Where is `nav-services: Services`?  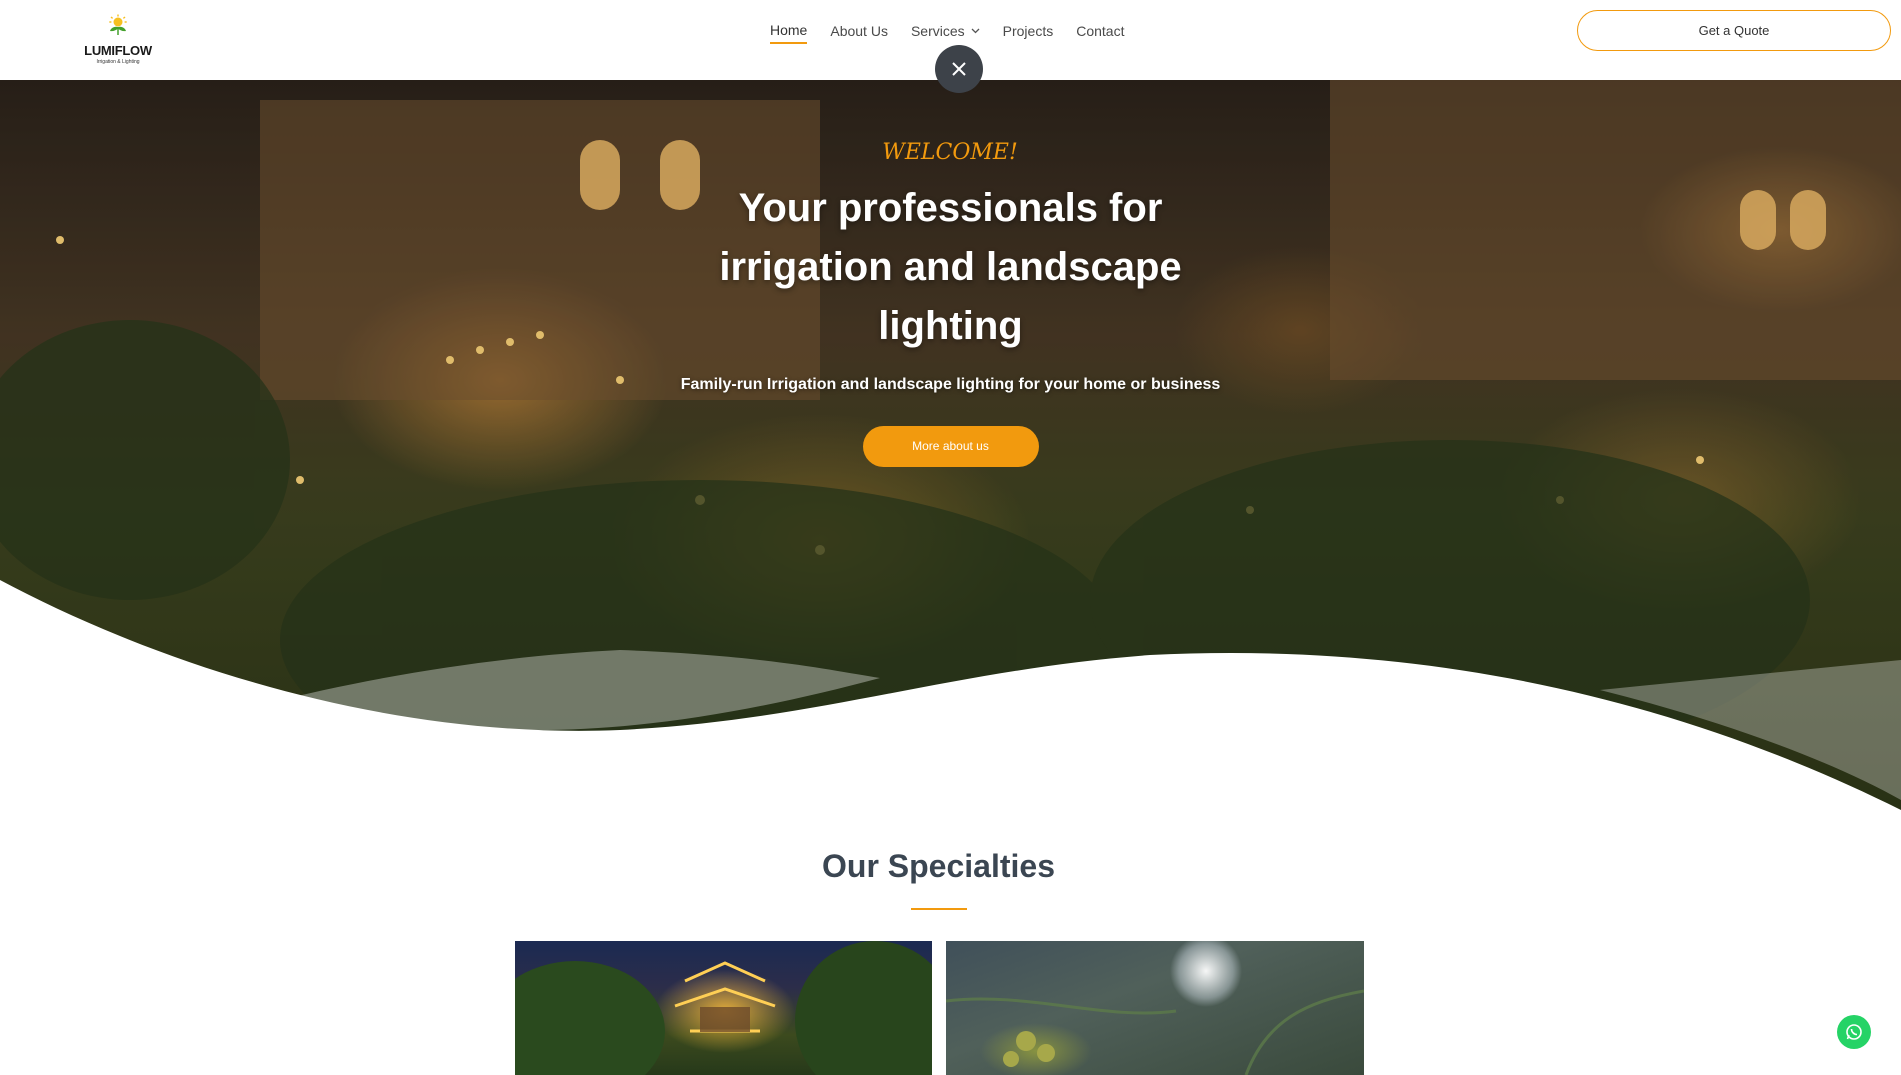
nav-services: Services is located at coordinates (945, 33).